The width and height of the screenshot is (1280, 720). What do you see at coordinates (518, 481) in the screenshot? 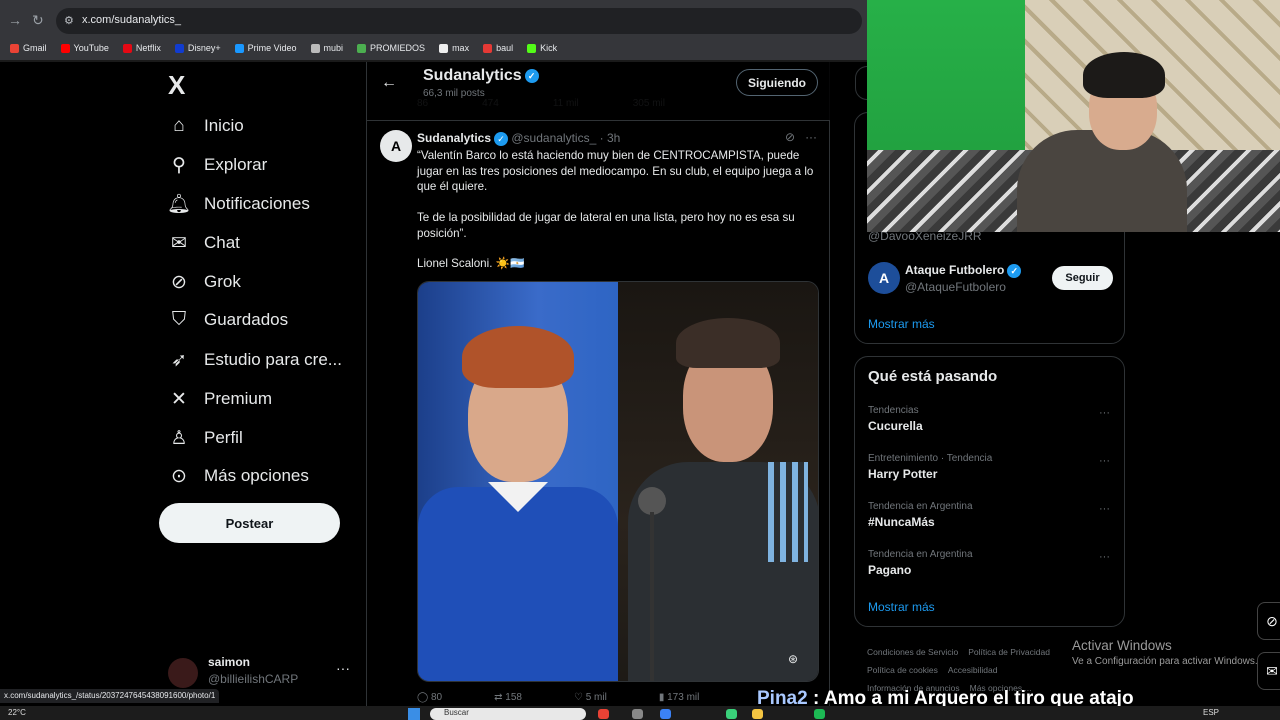
I see `photo-left-player` at bounding box center [518, 481].